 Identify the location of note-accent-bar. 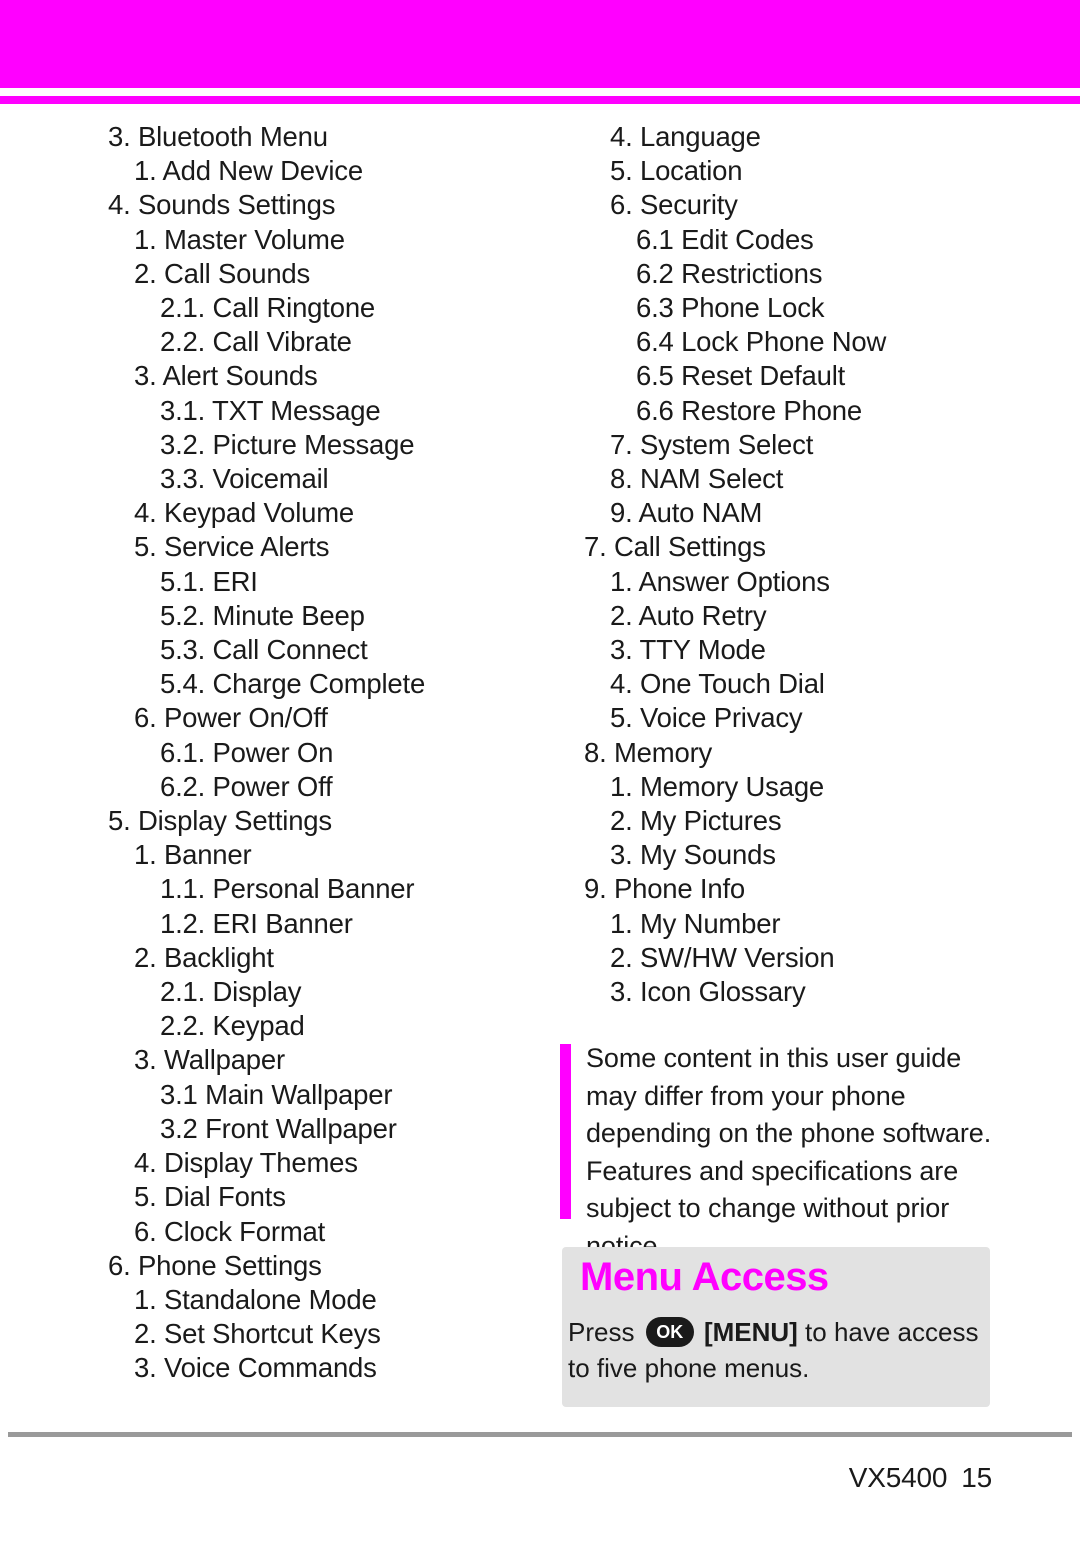
(565, 1131).